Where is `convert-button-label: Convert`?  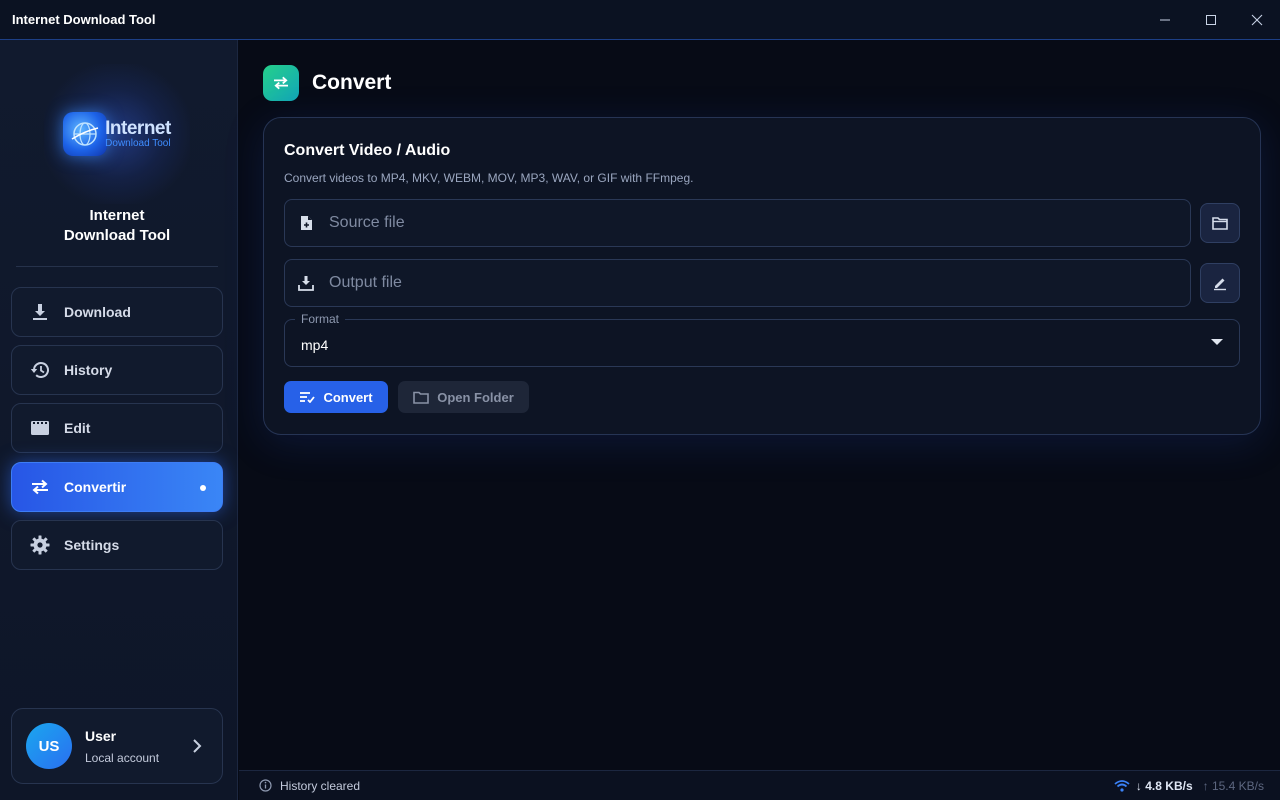 convert-button-label: Convert is located at coordinates (348, 397).